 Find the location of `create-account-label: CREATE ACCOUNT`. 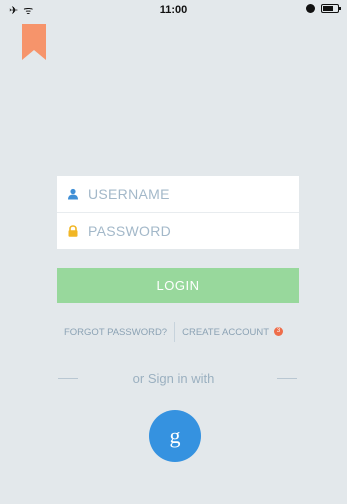

create-account-label: CREATE ACCOUNT is located at coordinates (226, 332).